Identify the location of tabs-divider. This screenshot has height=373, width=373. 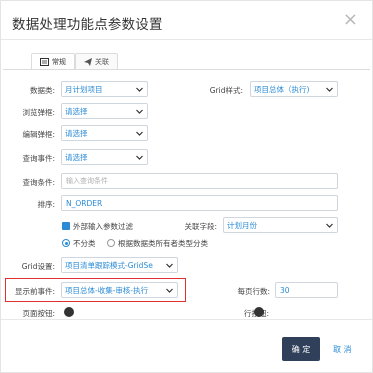
(186, 69).